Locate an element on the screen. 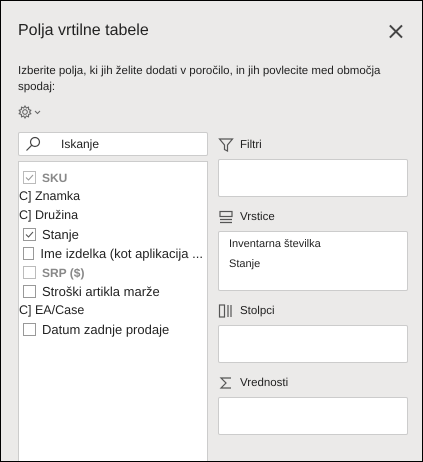 The width and height of the screenshot is (423, 462). area-label: Filtri is located at coordinates (251, 145).